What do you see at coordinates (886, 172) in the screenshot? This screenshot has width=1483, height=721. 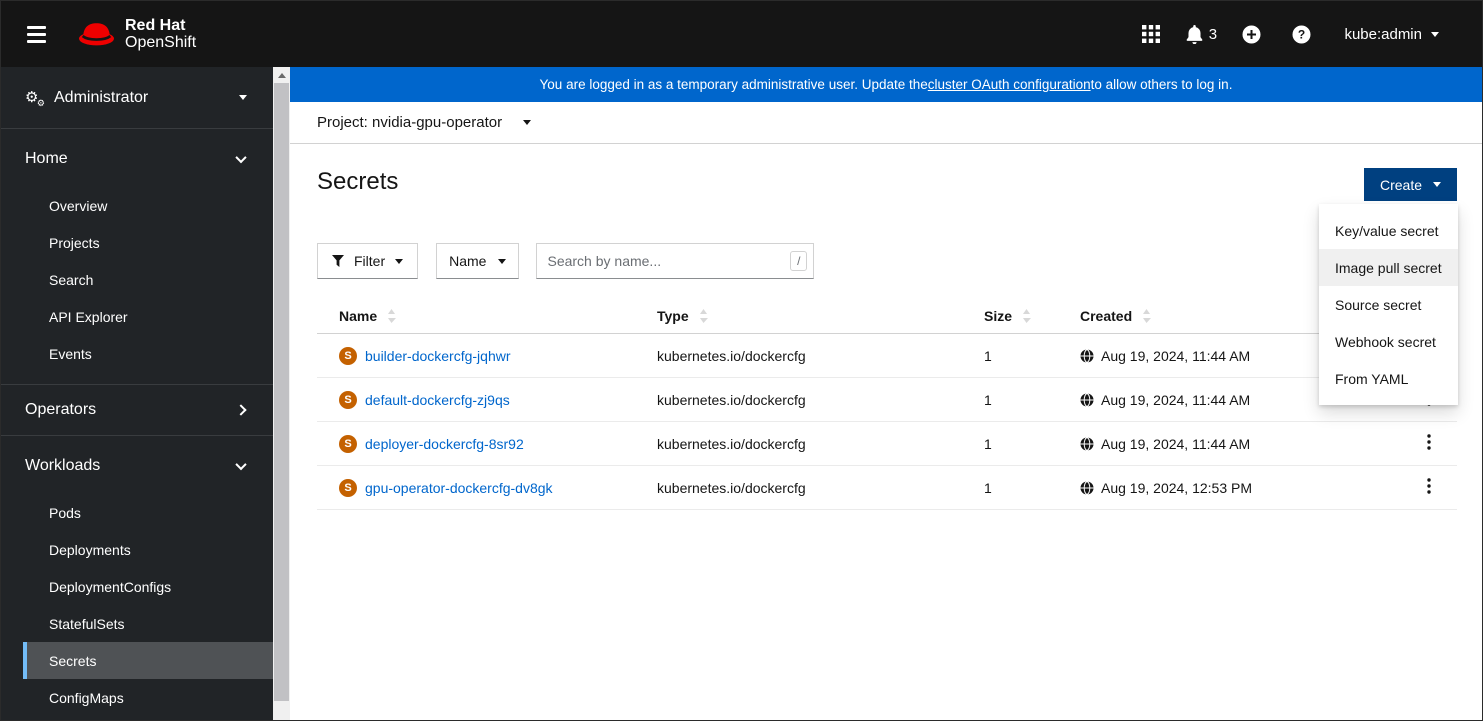 I see `page-header: Secrets Create` at bounding box center [886, 172].